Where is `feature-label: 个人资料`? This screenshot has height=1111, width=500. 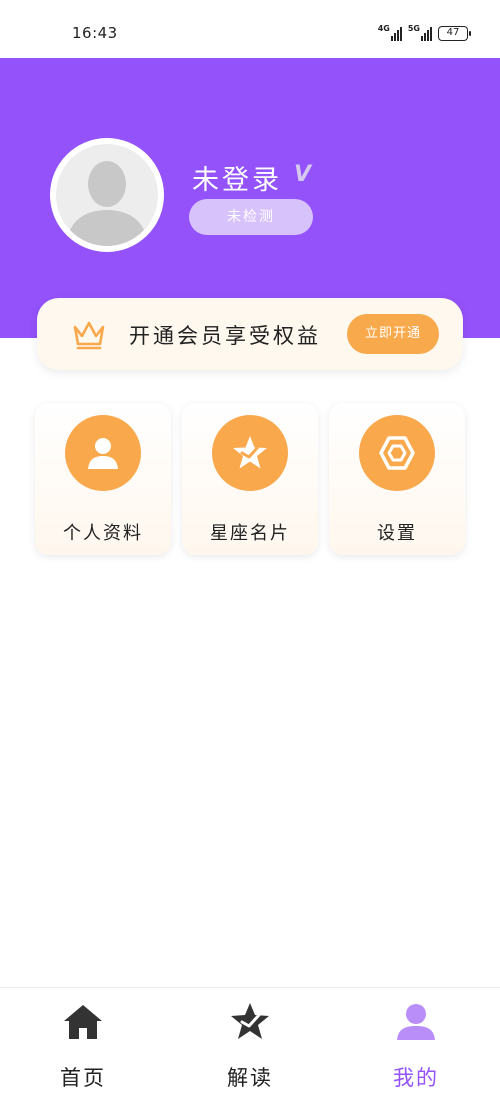 feature-label: 个人资料 is located at coordinates (103, 533).